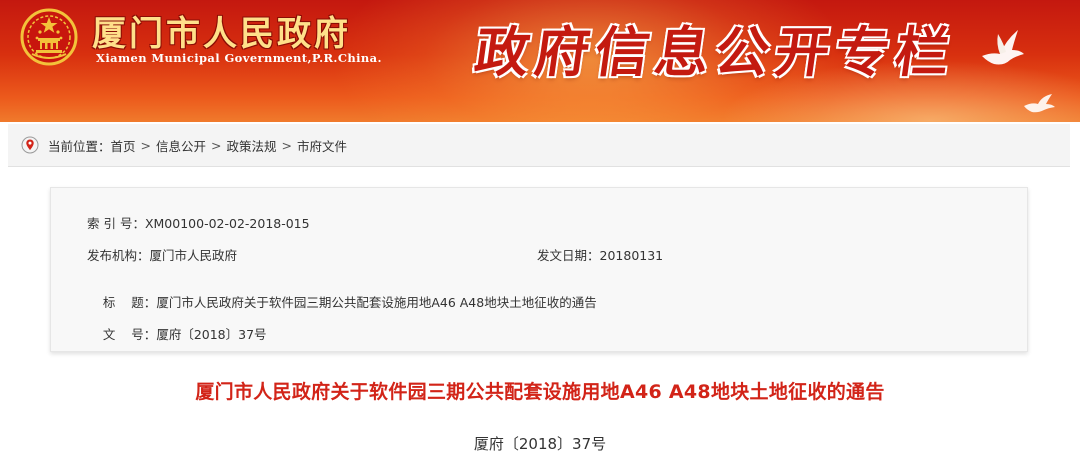  What do you see at coordinates (181, 145) in the screenshot?
I see `breadcrumb-item-info-disclosure: 信息公开` at bounding box center [181, 145].